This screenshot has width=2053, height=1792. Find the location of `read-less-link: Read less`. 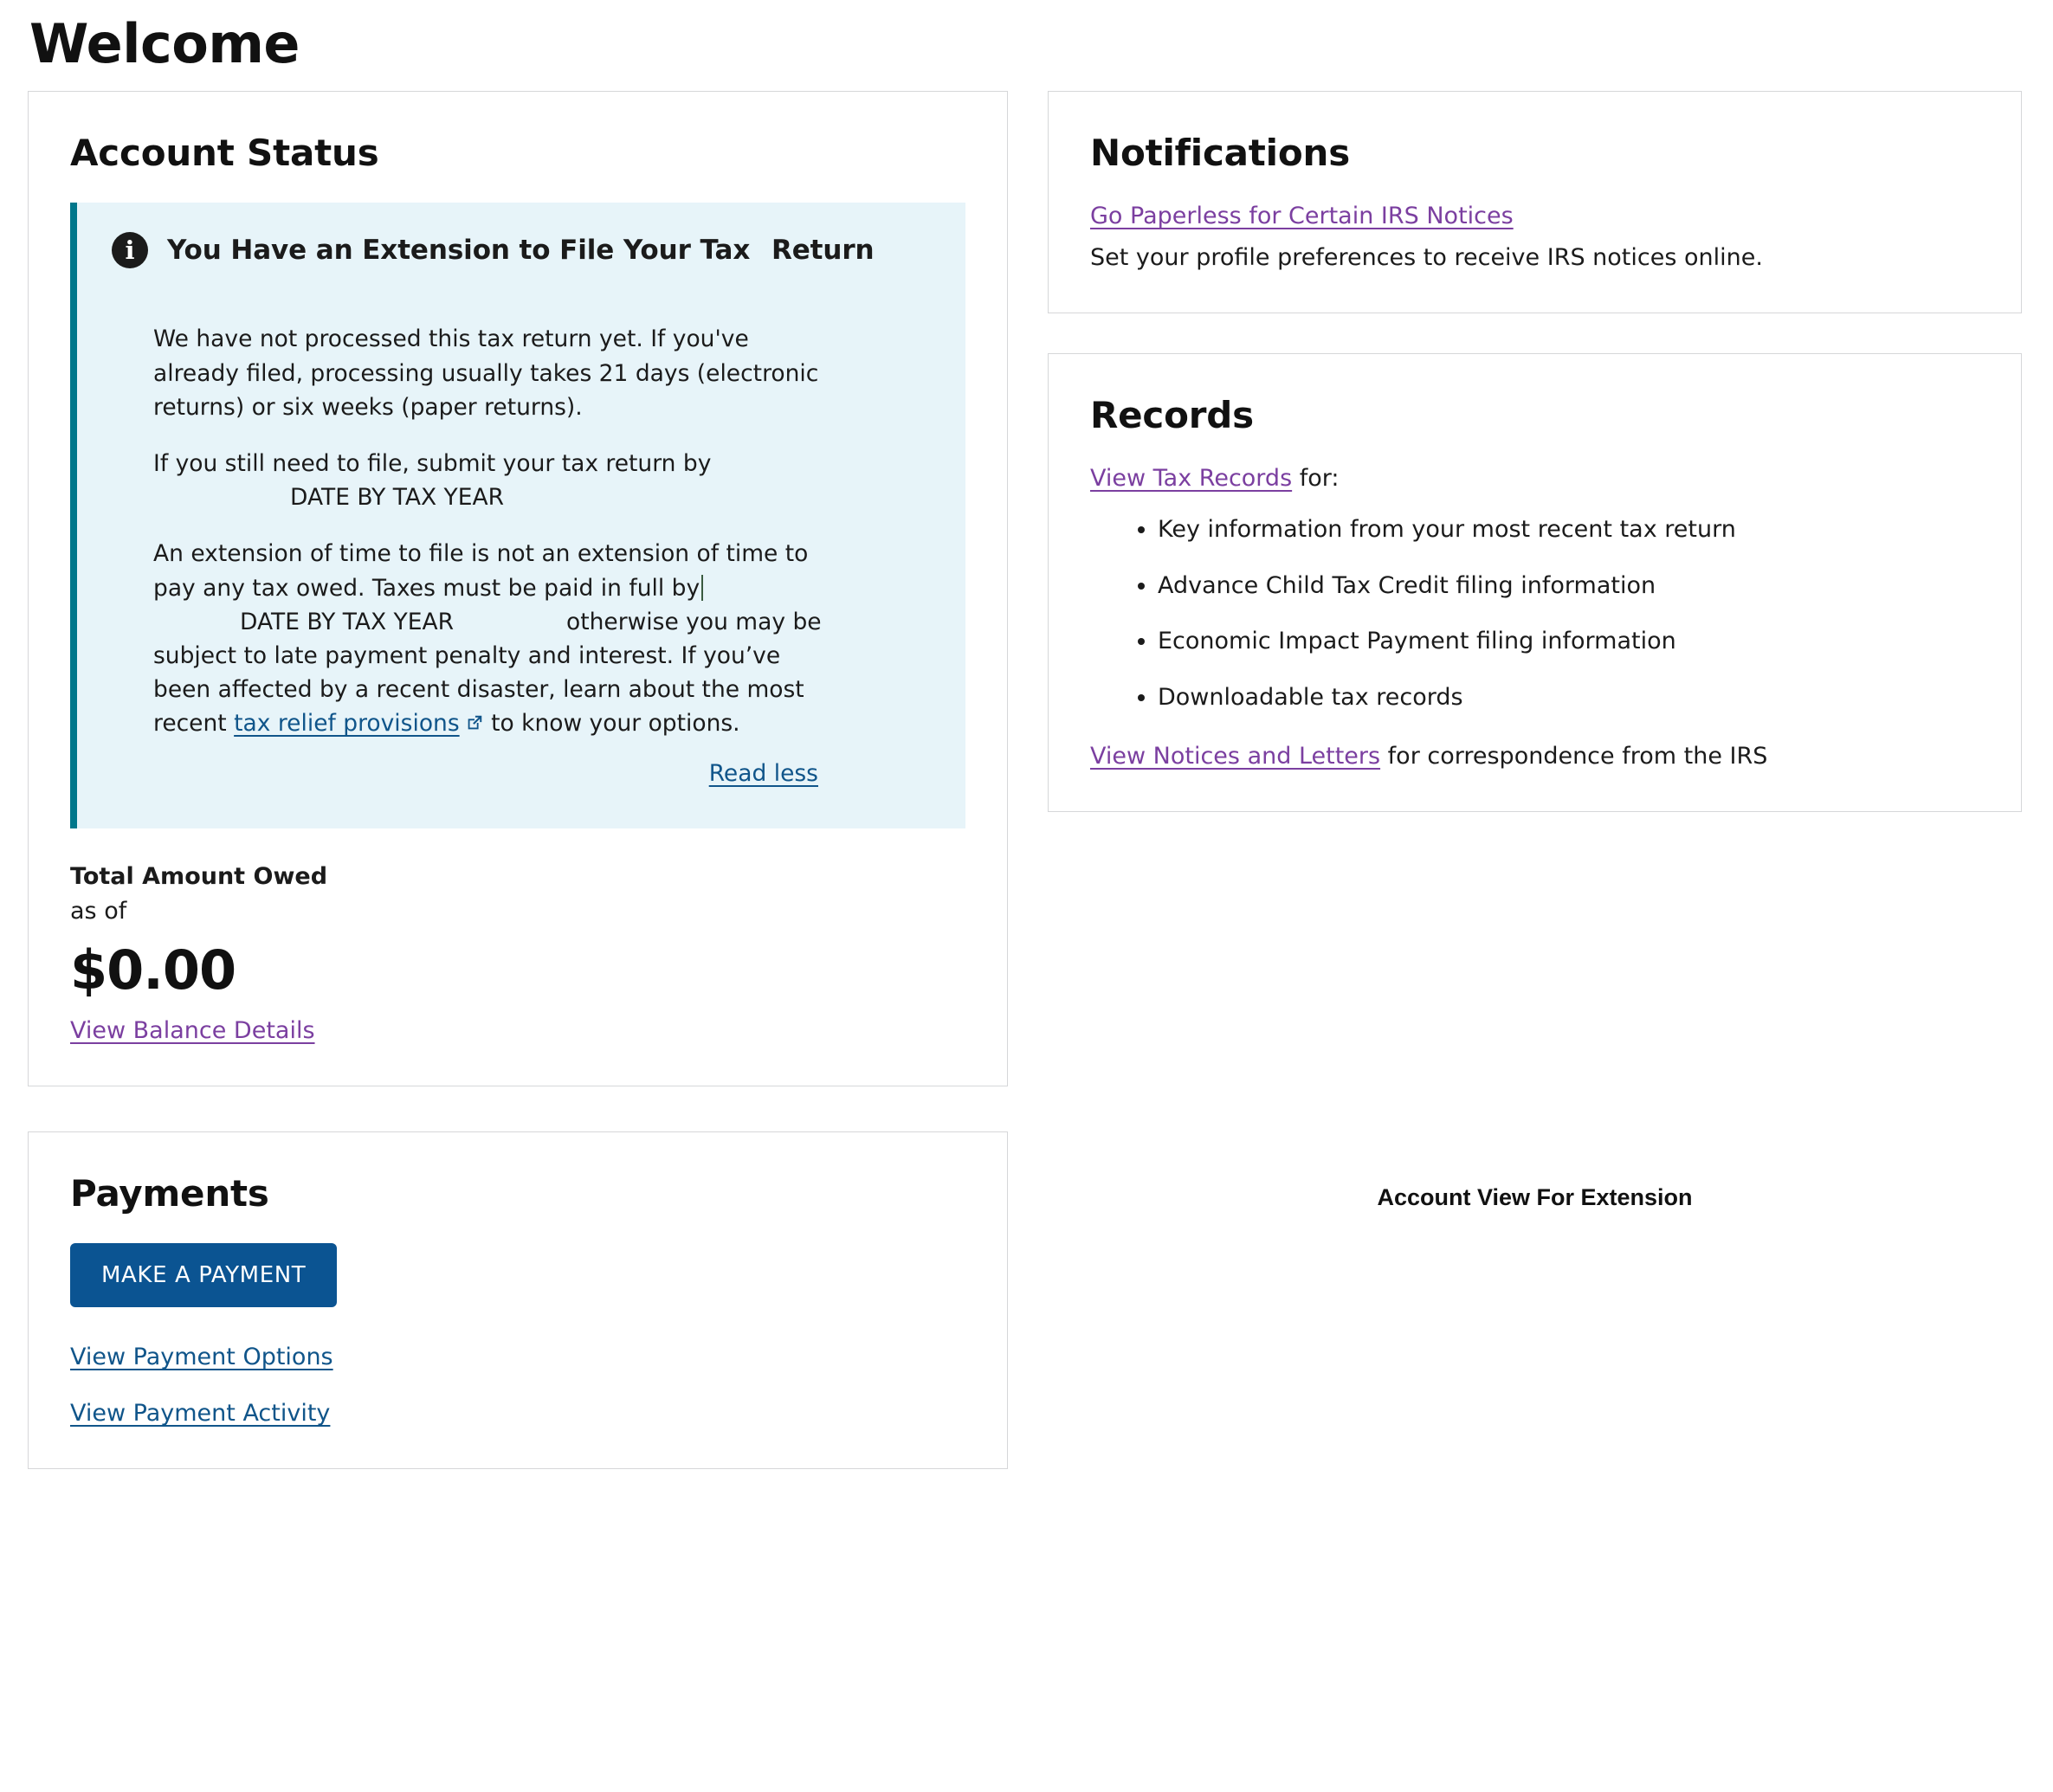

read-less-link: Read less is located at coordinates (763, 773).